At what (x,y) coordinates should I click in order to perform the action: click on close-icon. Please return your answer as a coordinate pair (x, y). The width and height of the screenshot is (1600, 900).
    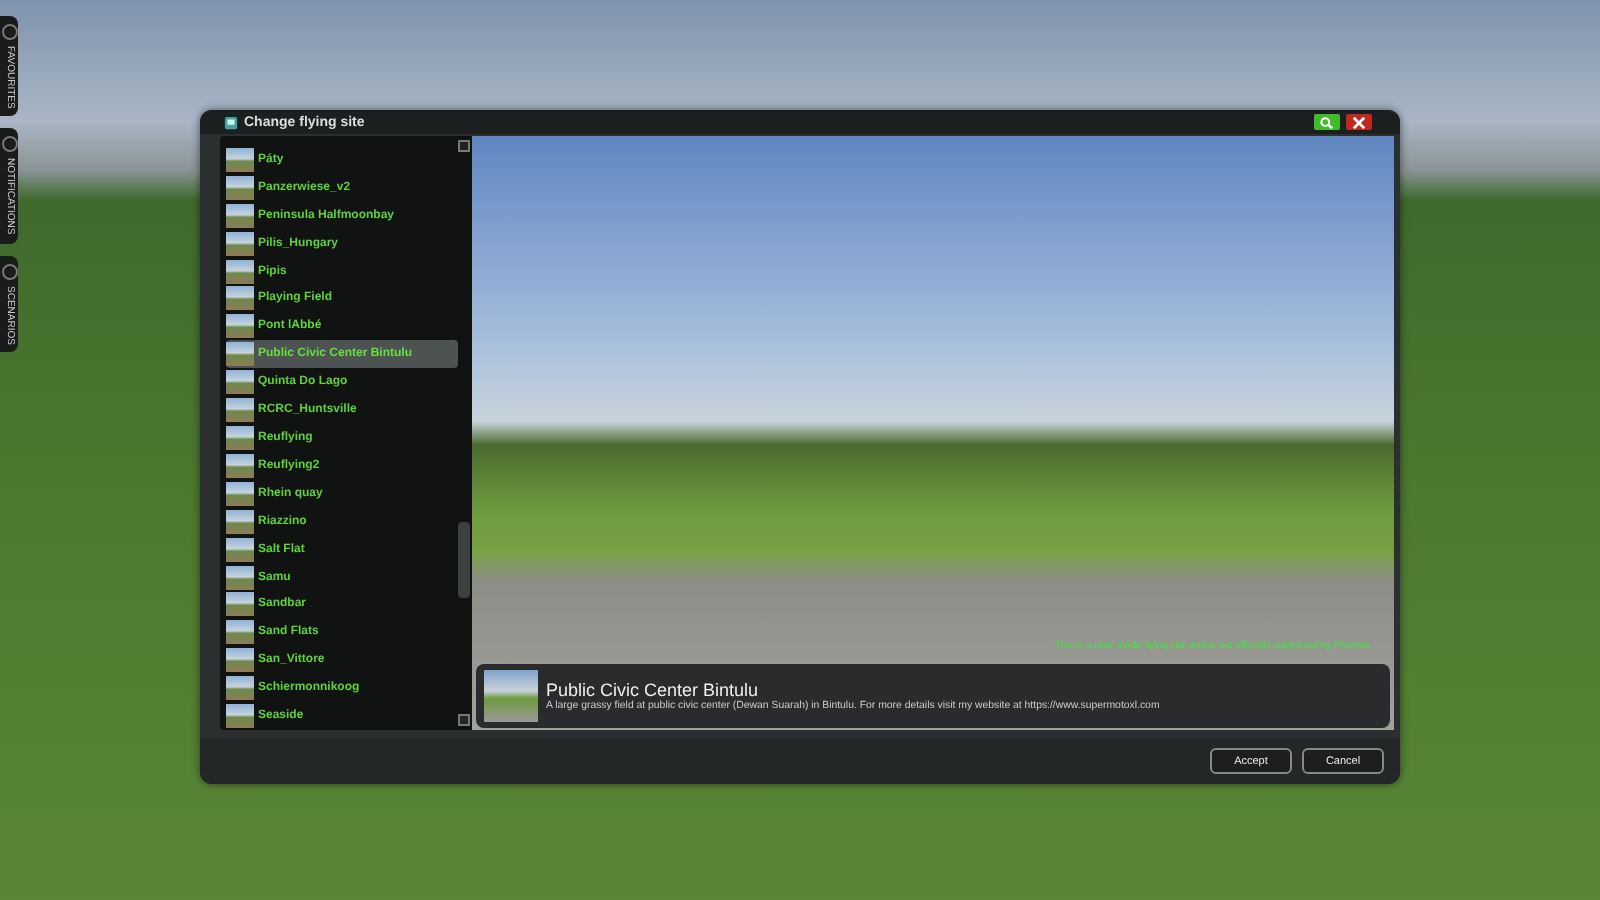
    Looking at the image, I should click on (1359, 122).